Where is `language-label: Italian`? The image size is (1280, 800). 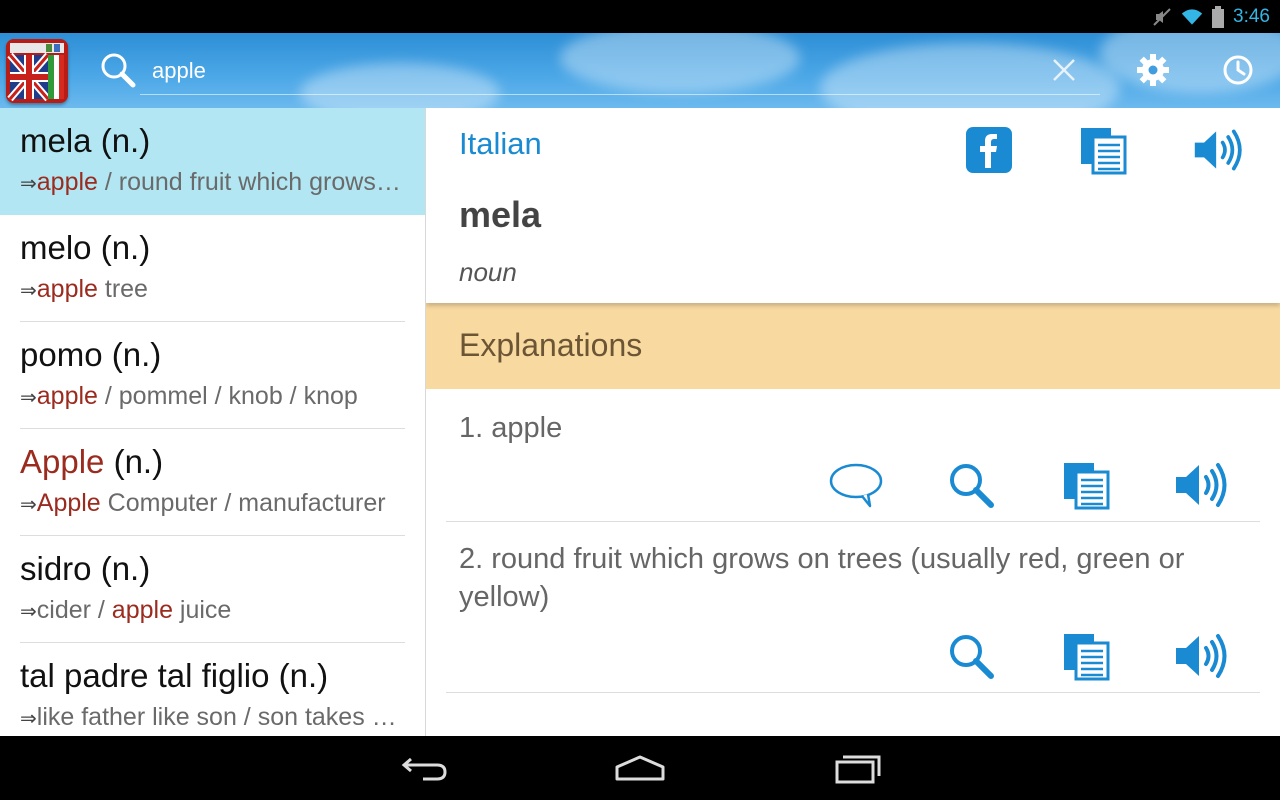
language-label: Italian is located at coordinates (500, 143).